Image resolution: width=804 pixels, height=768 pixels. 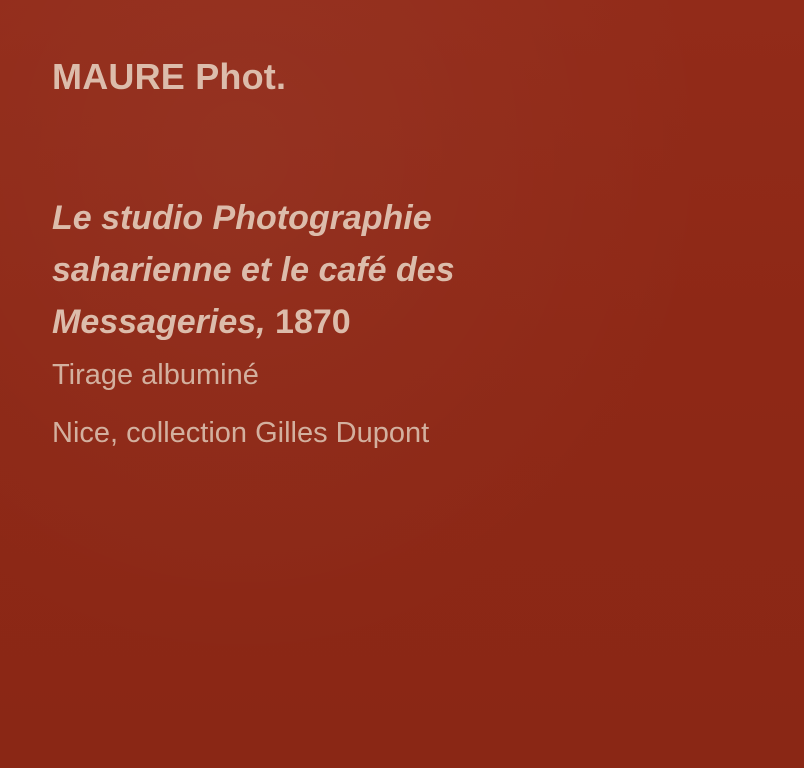 What do you see at coordinates (159, 322) in the screenshot?
I see `artwork-title-final-words: Messageries,` at bounding box center [159, 322].